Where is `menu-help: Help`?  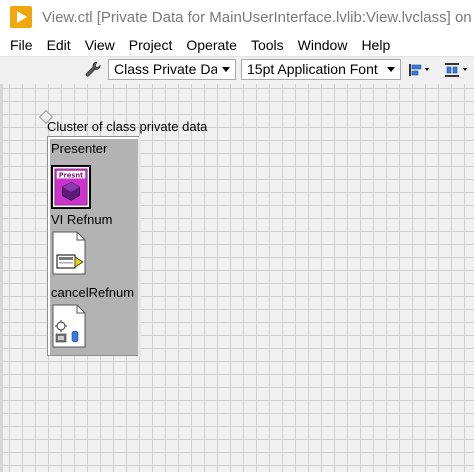 menu-help: Help is located at coordinates (375, 45).